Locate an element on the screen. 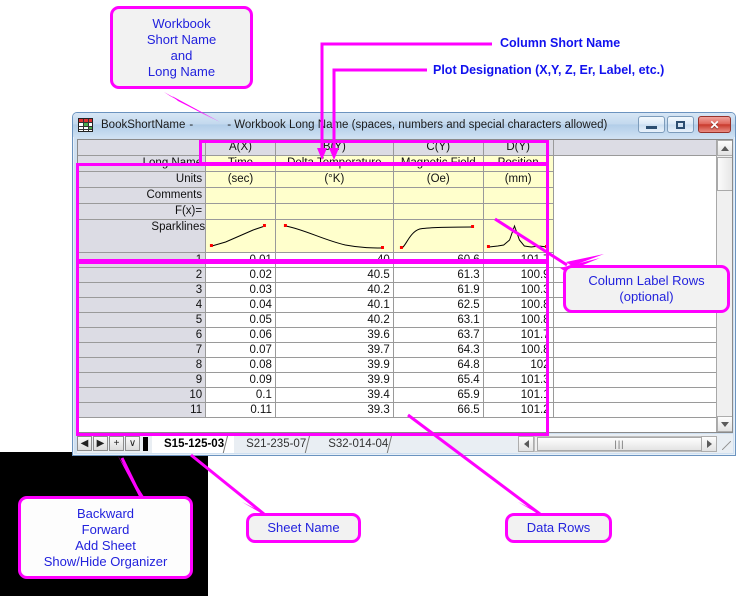 The height and width of the screenshot is (596, 741). units-d: (mm) is located at coordinates (518, 179).